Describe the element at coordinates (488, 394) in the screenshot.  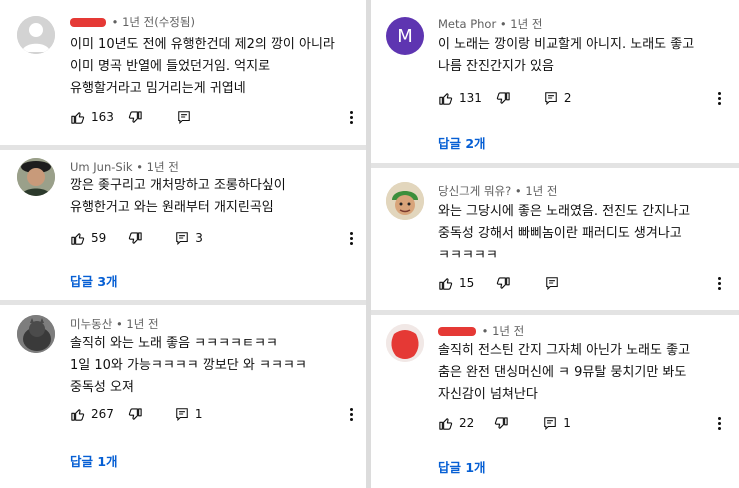
I see `comment-line: 자신감이 넘쳐난다` at that location.